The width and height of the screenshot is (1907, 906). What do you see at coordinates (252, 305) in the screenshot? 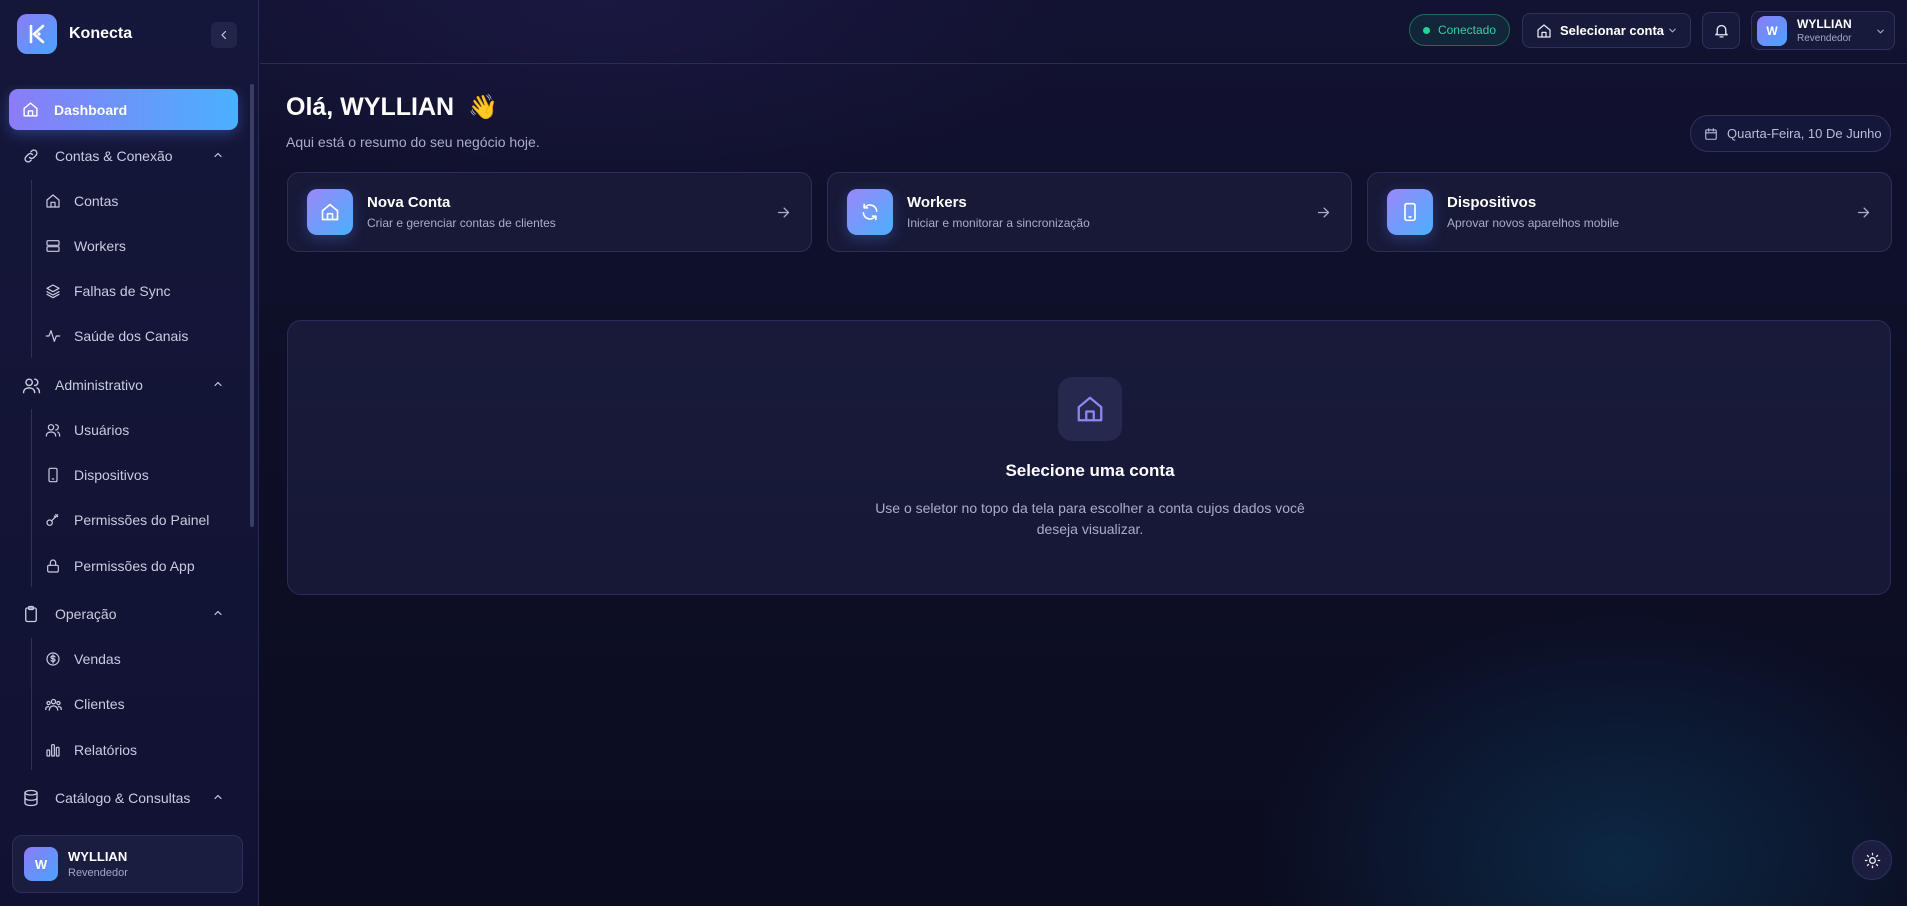
I see `sidebar-scrollbar-thumb` at bounding box center [252, 305].